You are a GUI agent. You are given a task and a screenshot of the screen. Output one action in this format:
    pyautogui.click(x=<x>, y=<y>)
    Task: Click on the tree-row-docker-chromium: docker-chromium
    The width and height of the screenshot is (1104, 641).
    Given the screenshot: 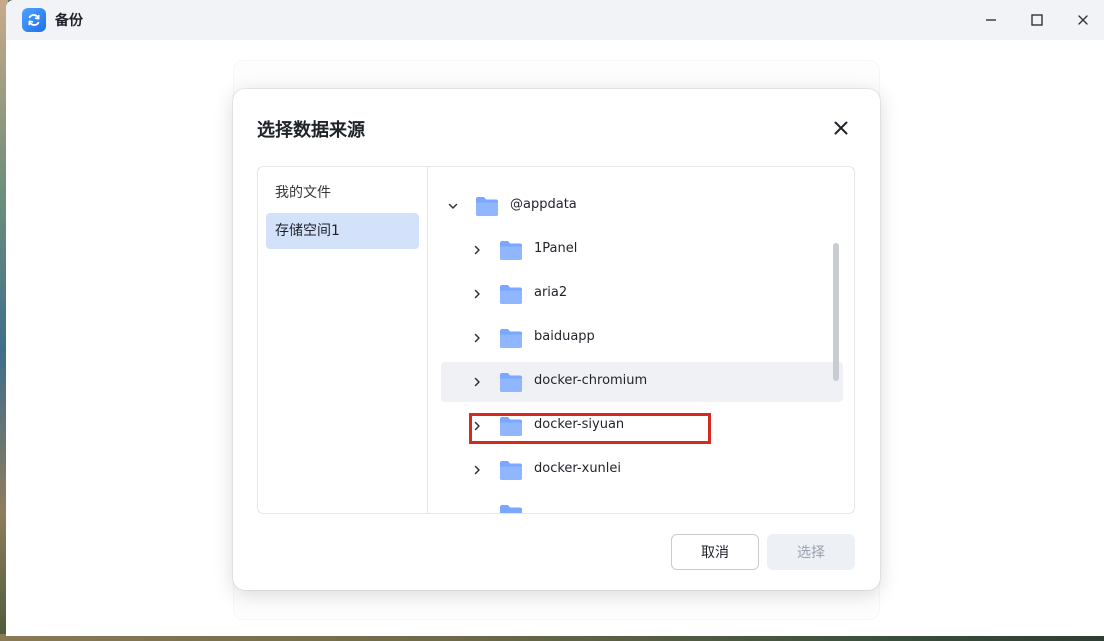 What is the action you would take?
    pyautogui.click(x=642, y=382)
    